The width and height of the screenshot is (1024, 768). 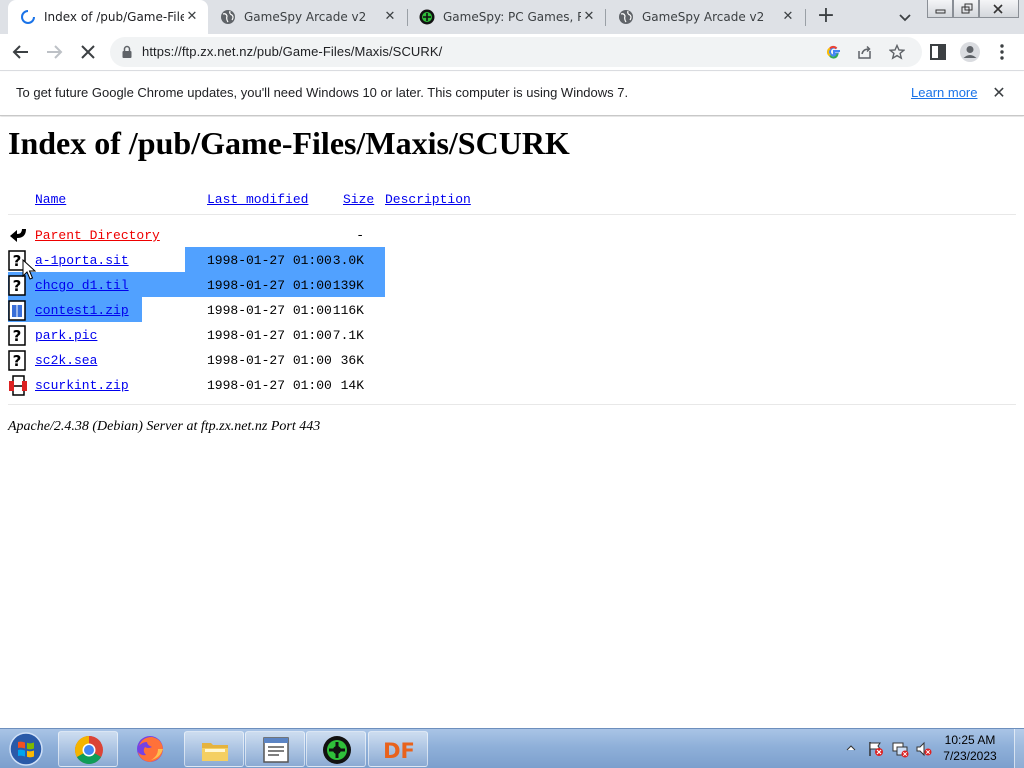 I want to click on file-link: chcgo_d1.til, so click(x=82, y=285).